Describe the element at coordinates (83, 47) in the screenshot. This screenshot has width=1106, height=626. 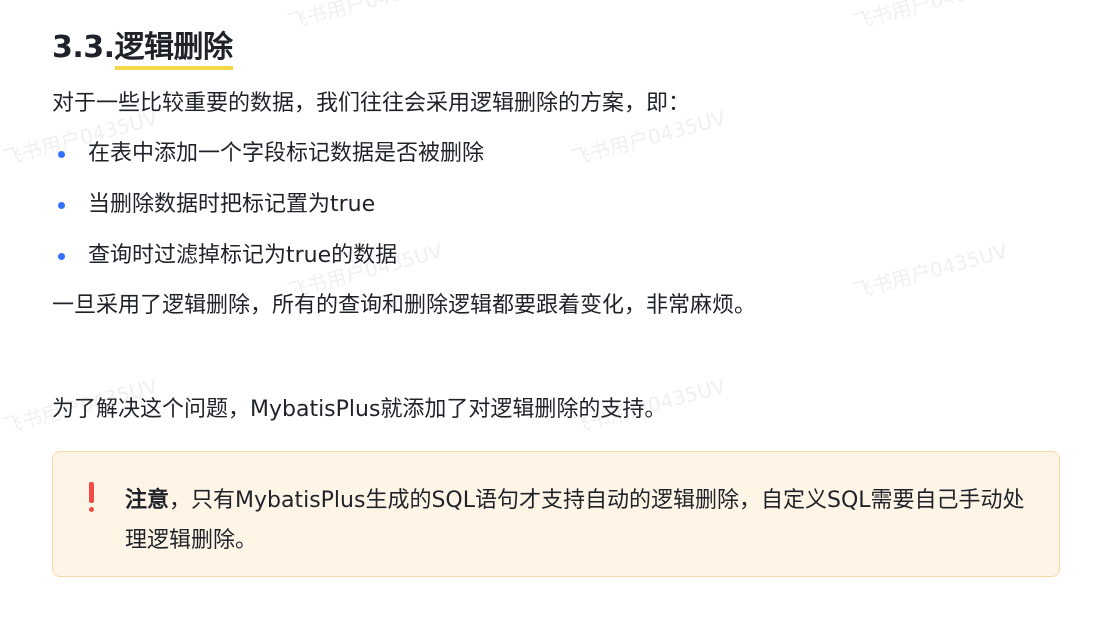
I see `section-number: 3.3.` at that location.